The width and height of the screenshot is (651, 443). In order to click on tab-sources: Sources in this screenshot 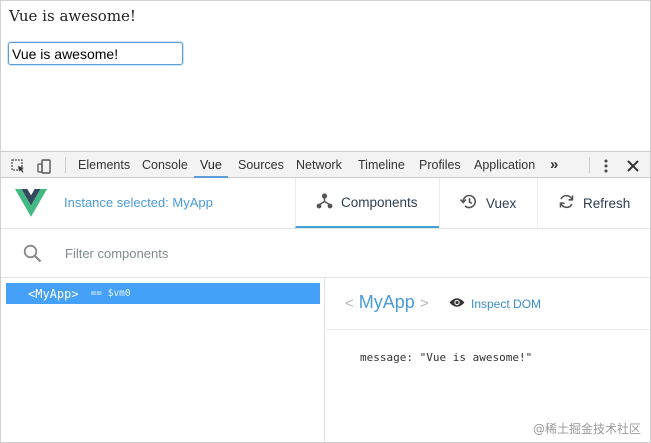, I will do `click(261, 165)`.